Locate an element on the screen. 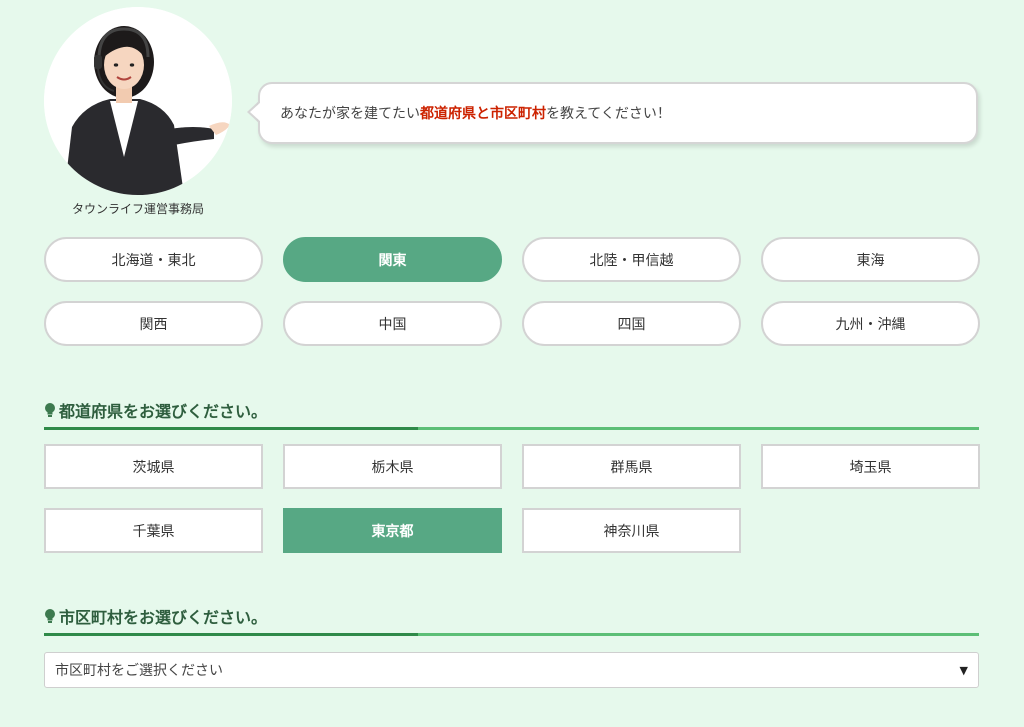 The image size is (1024, 727). operator-avatar is located at coordinates (138, 101).